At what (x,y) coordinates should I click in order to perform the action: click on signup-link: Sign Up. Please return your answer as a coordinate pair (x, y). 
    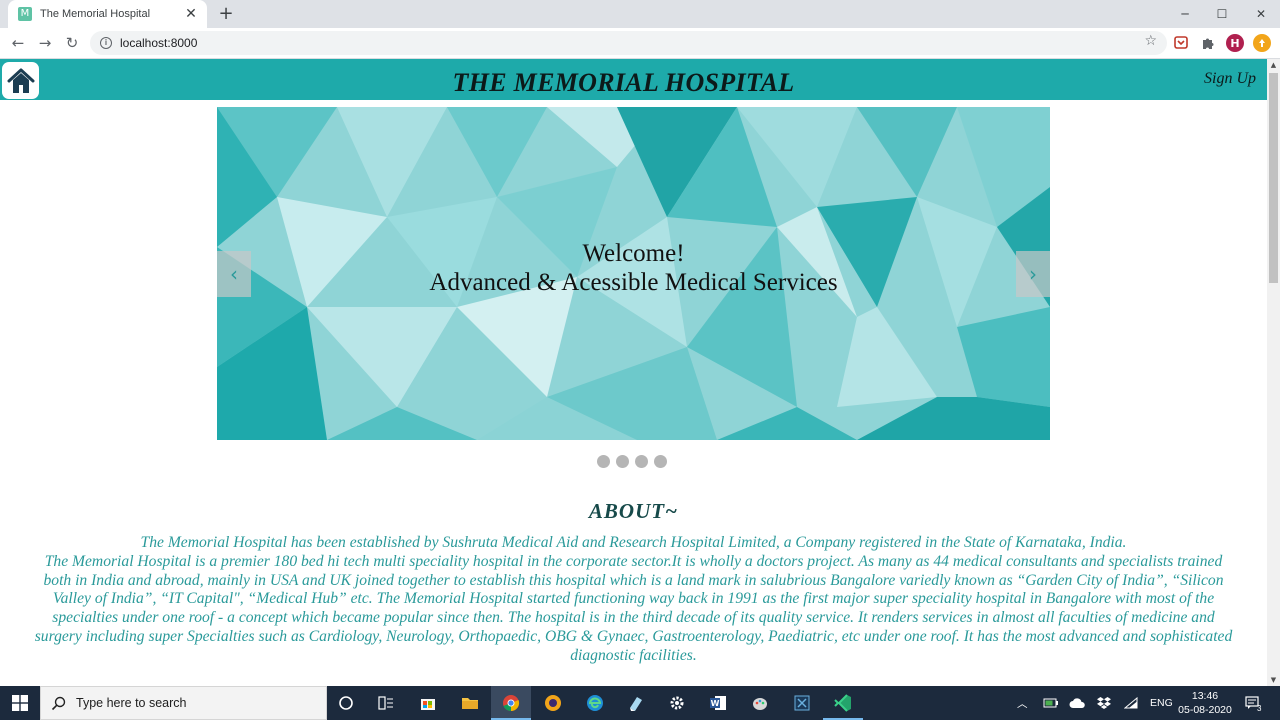
    Looking at the image, I should click on (1230, 79).